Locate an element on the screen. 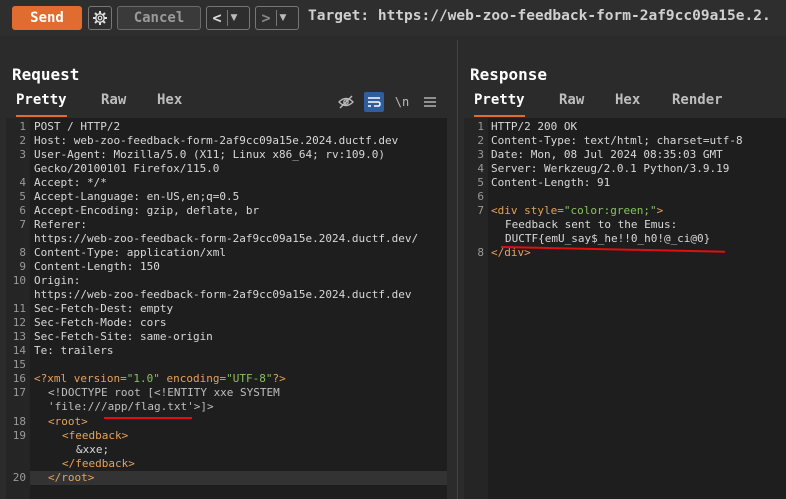  response-tab-render: Render is located at coordinates (697, 103).